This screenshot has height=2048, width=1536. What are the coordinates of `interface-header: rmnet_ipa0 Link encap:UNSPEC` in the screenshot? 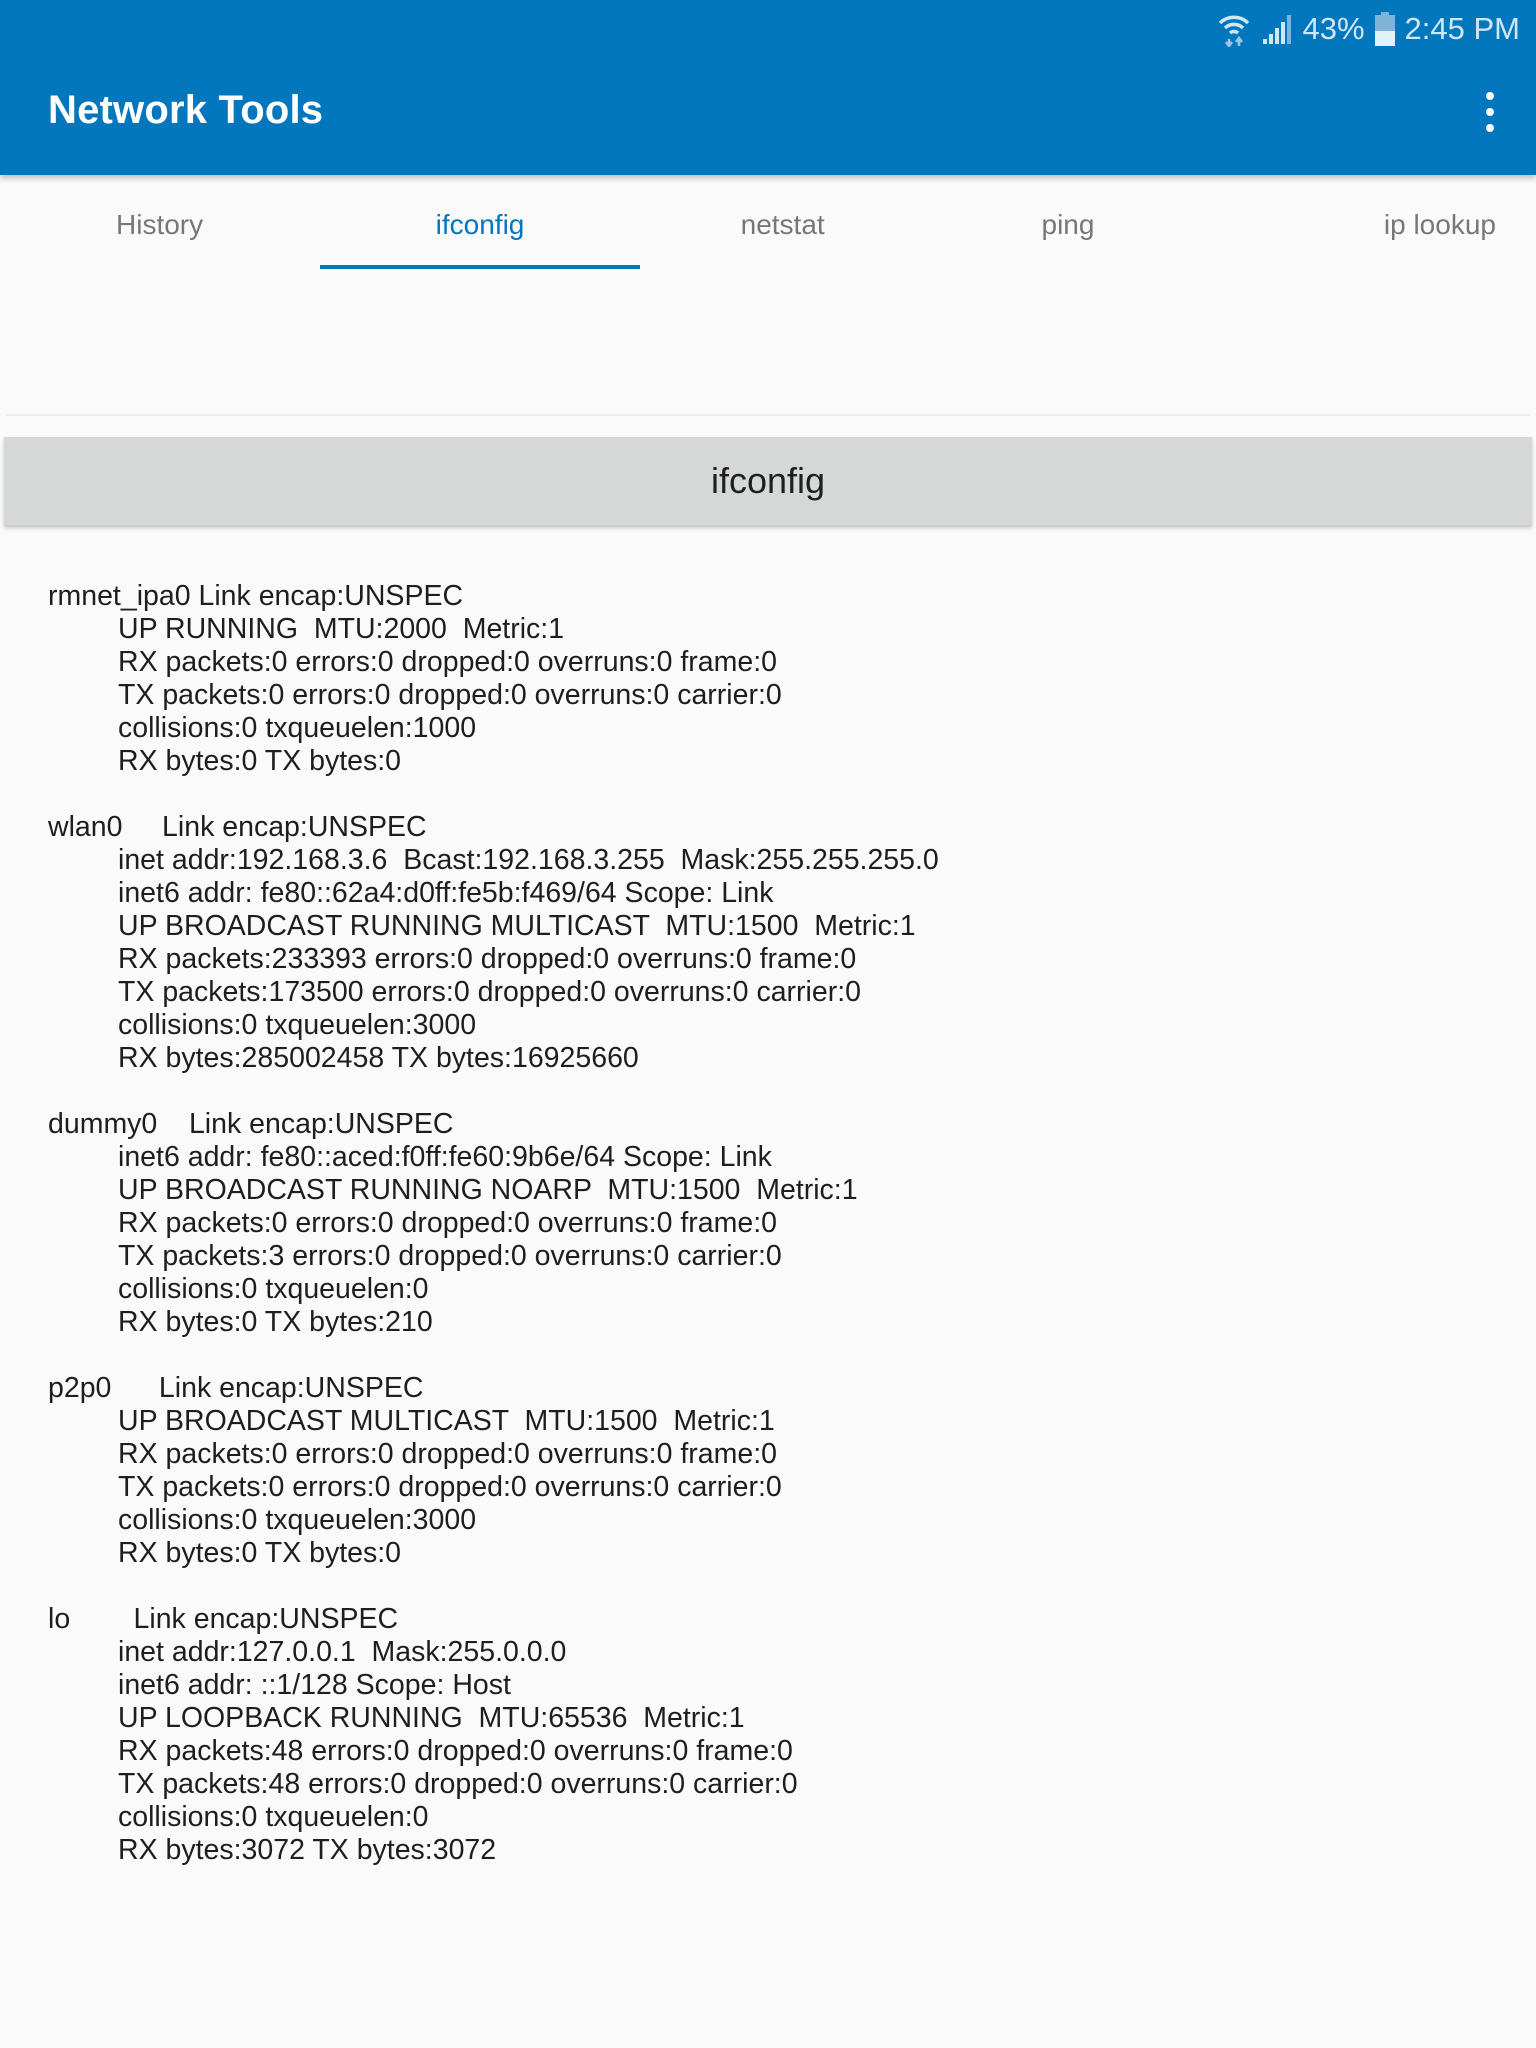 It's located at (256, 596).